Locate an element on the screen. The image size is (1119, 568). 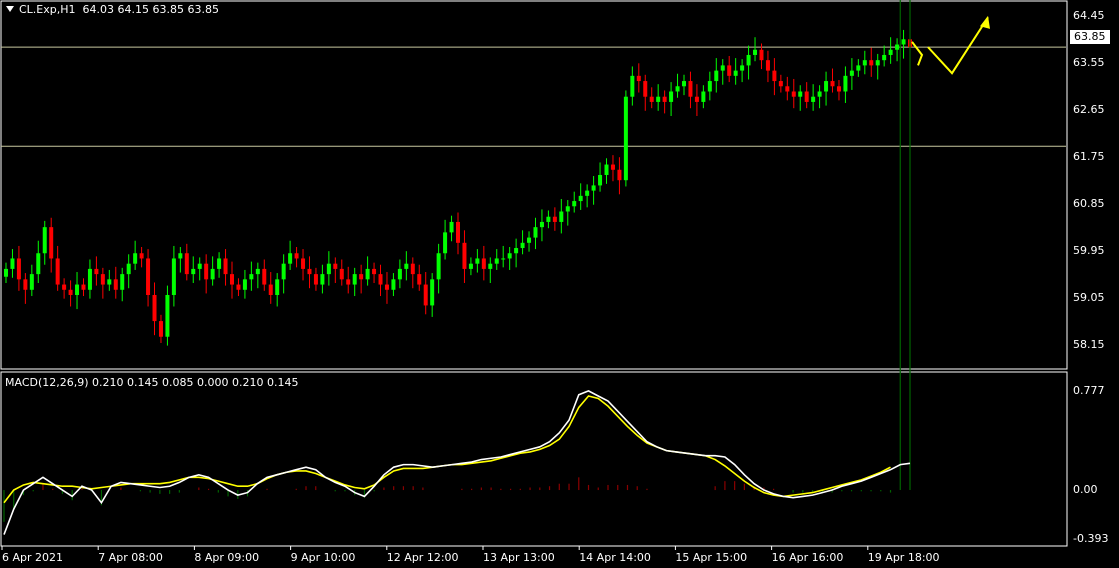
time-axis-label: 12 Apr 12:00 is located at coordinates (422, 557).